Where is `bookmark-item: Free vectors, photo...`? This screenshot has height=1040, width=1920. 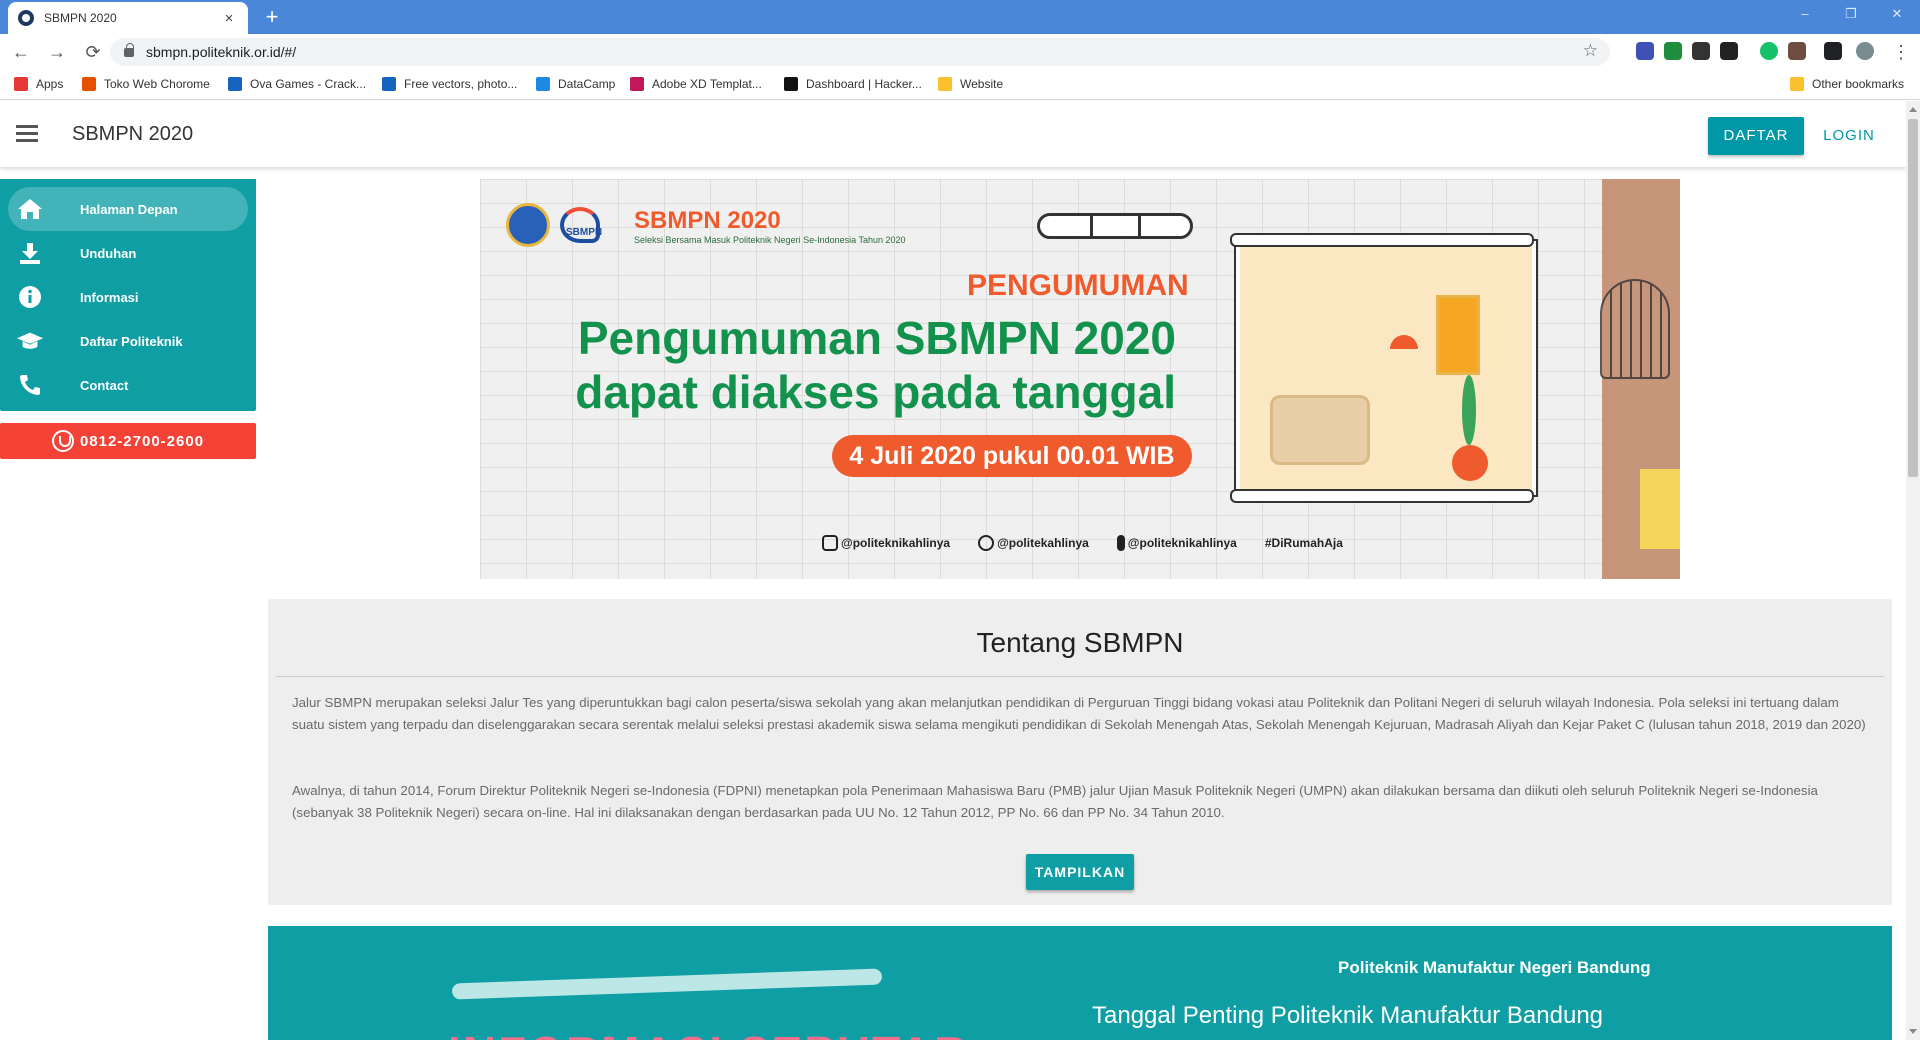
bookmark-item: Free vectors, photo... is located at coordinates (449, 84).